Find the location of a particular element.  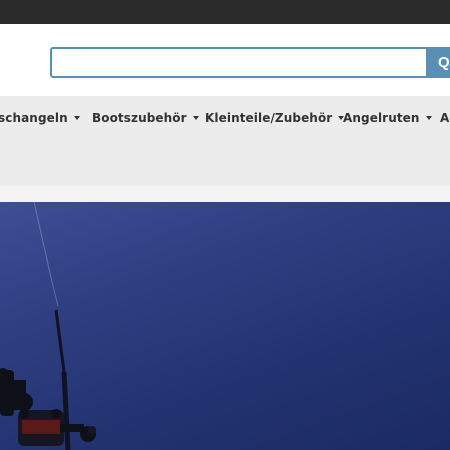

reel-right is located at coordinates (57, 427).